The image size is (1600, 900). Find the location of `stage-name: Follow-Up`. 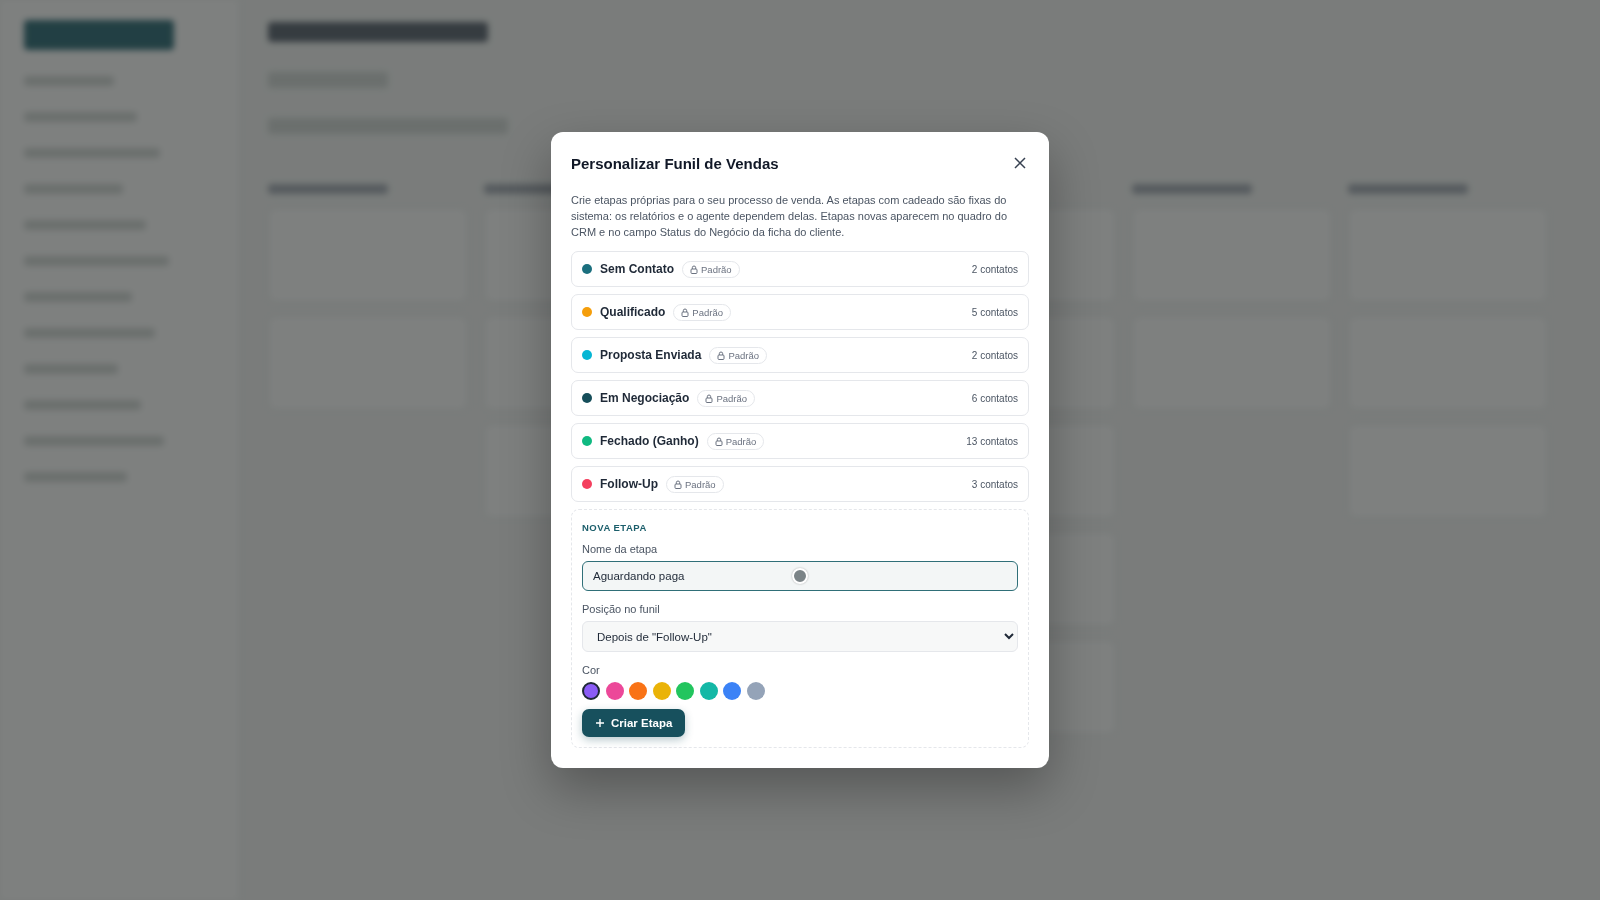

stage-name: Follow-Up is located at coordinates (629, 484).